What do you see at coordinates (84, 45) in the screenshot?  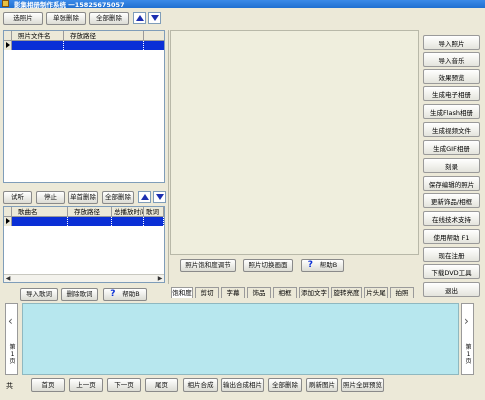 I see `photo-grid-selected-row` at bounding box center [84, 45].